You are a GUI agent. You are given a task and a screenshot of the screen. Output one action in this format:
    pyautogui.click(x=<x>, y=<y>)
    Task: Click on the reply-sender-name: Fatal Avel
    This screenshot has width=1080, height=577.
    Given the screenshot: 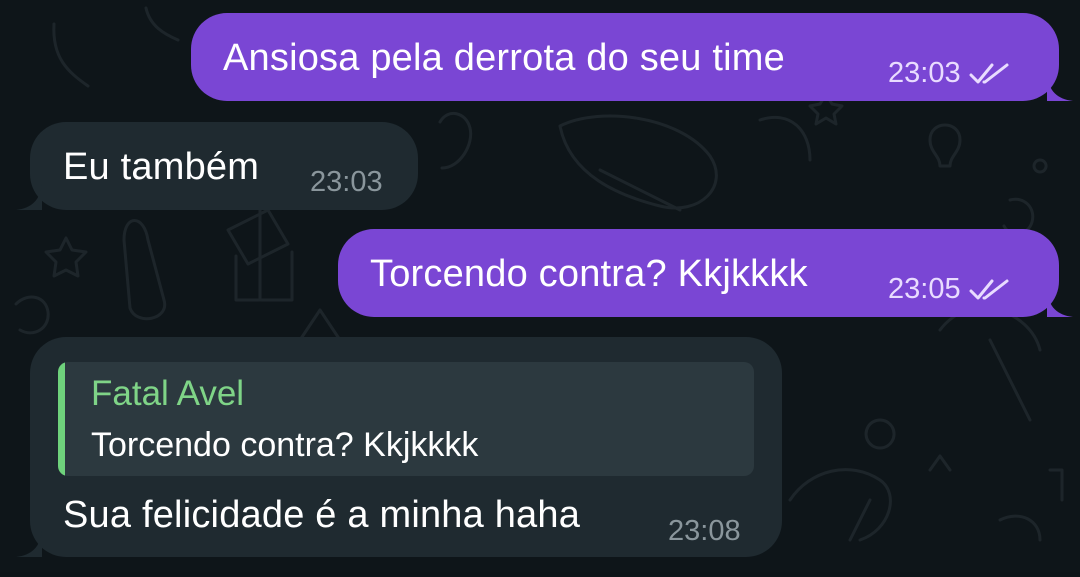 What is the action you would take?
    pyautogui.click(x=168, y=393)
    